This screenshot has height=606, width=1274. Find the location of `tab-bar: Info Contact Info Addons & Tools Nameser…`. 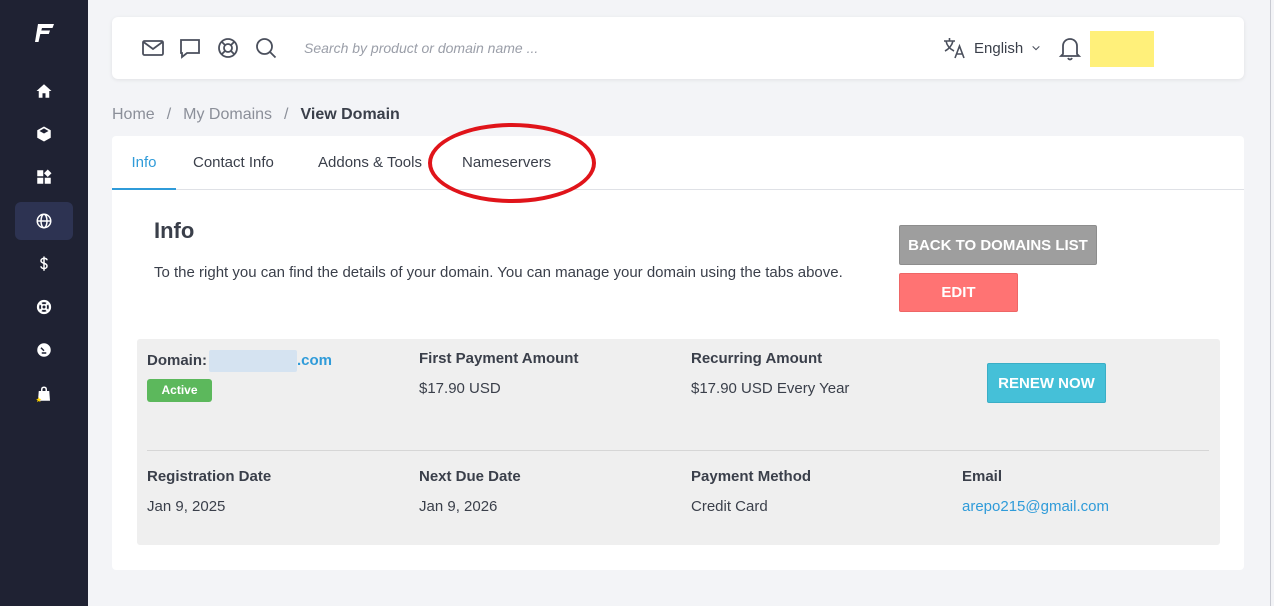

tab-bar: Info Contact Info Addons & Tools Nameser… is located at coordinates (678, 163).